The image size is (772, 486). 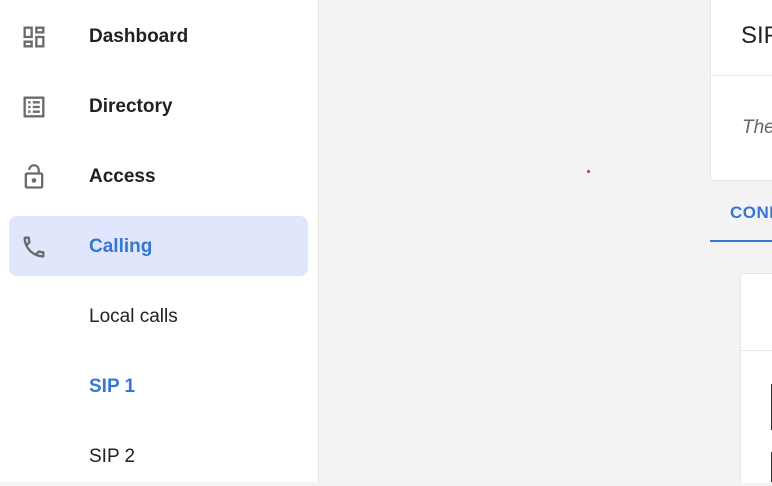 What do you see at coordinates (34, 107) in the screenshot?
I see `directory-icon` at bounding box center [34, 107].